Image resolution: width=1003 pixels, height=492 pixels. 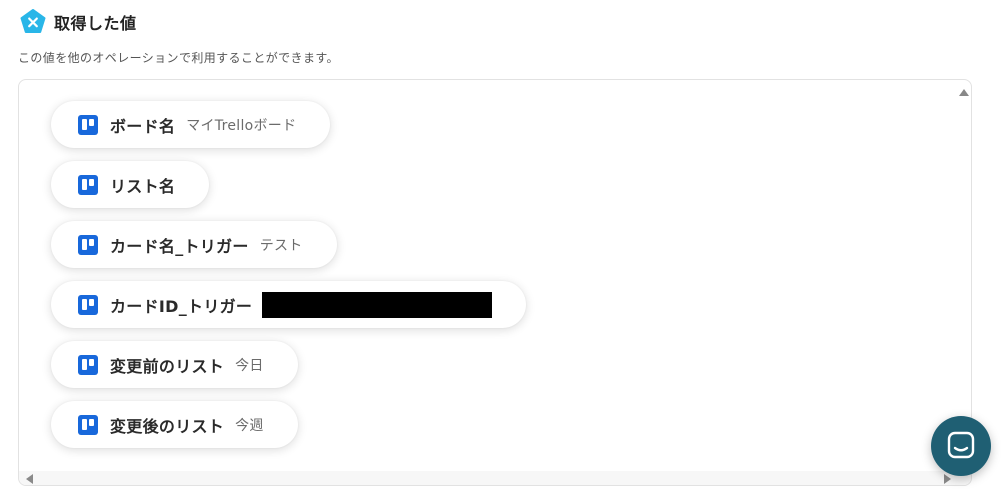 I want to click on chat-launcher-button, so click(x=961, y=446).